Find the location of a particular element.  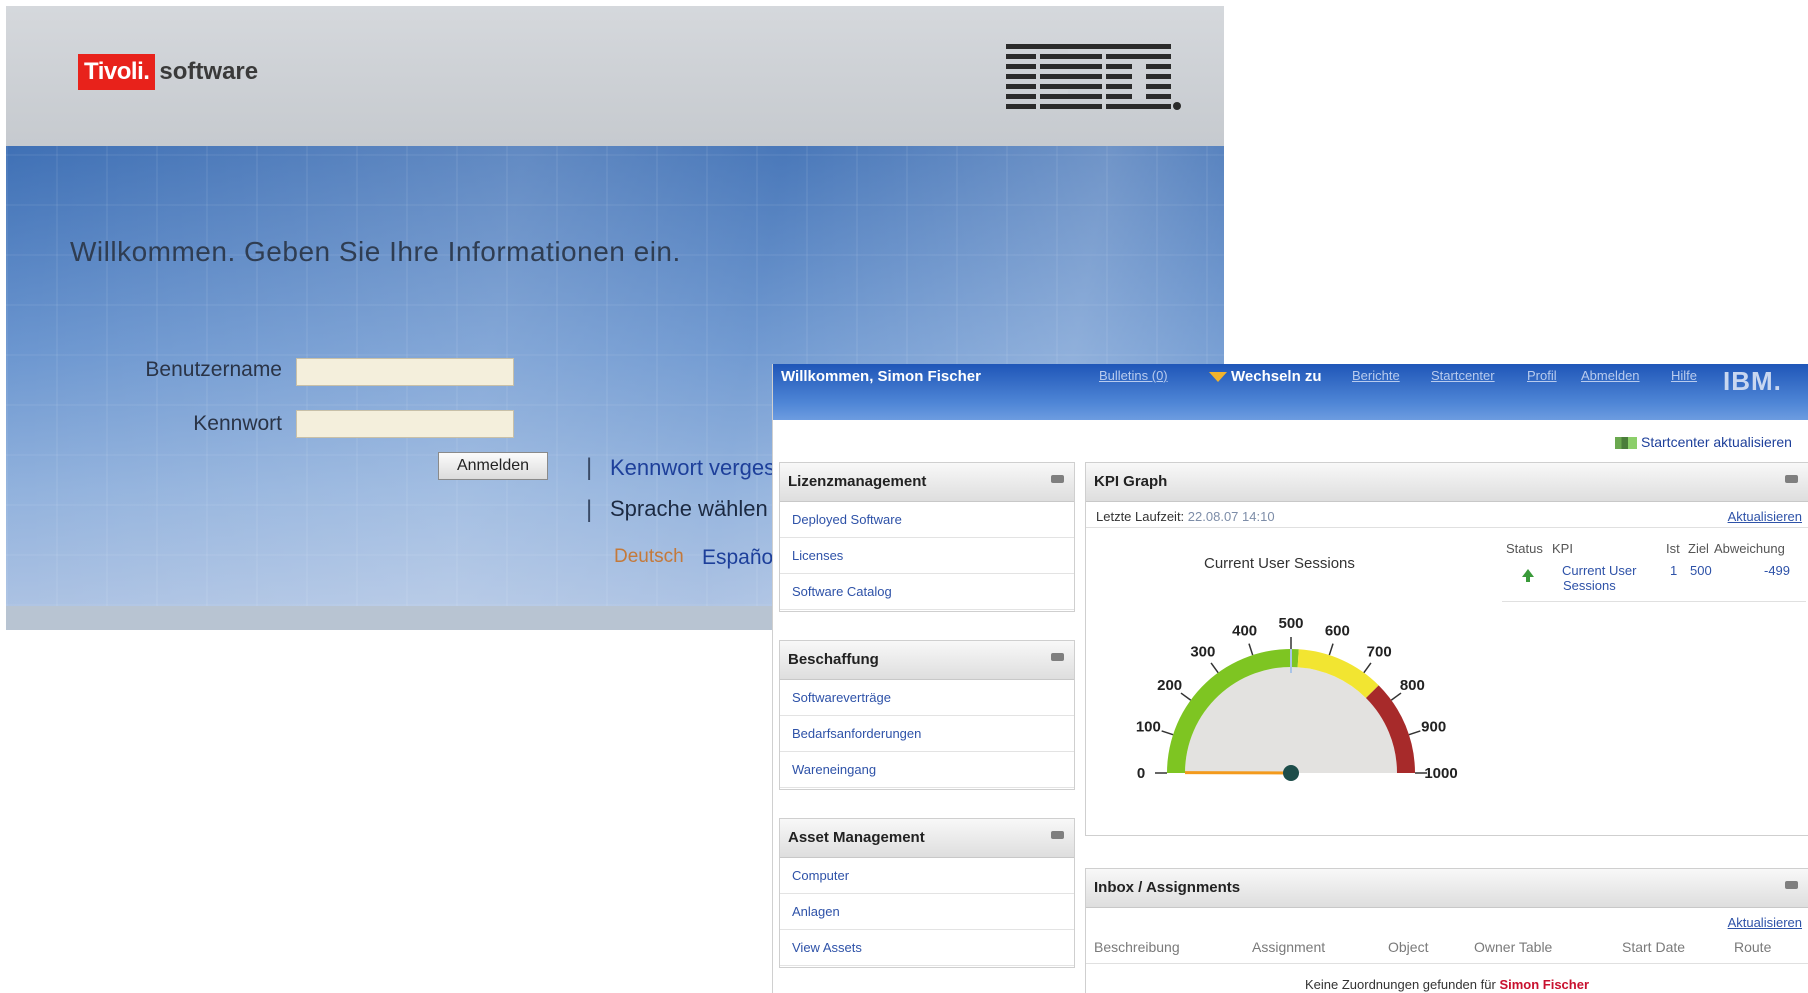

kpi-gauge: 0 100 200 300 400 500 600 700 800 900 1000 is located at coordinates (1297, 698).